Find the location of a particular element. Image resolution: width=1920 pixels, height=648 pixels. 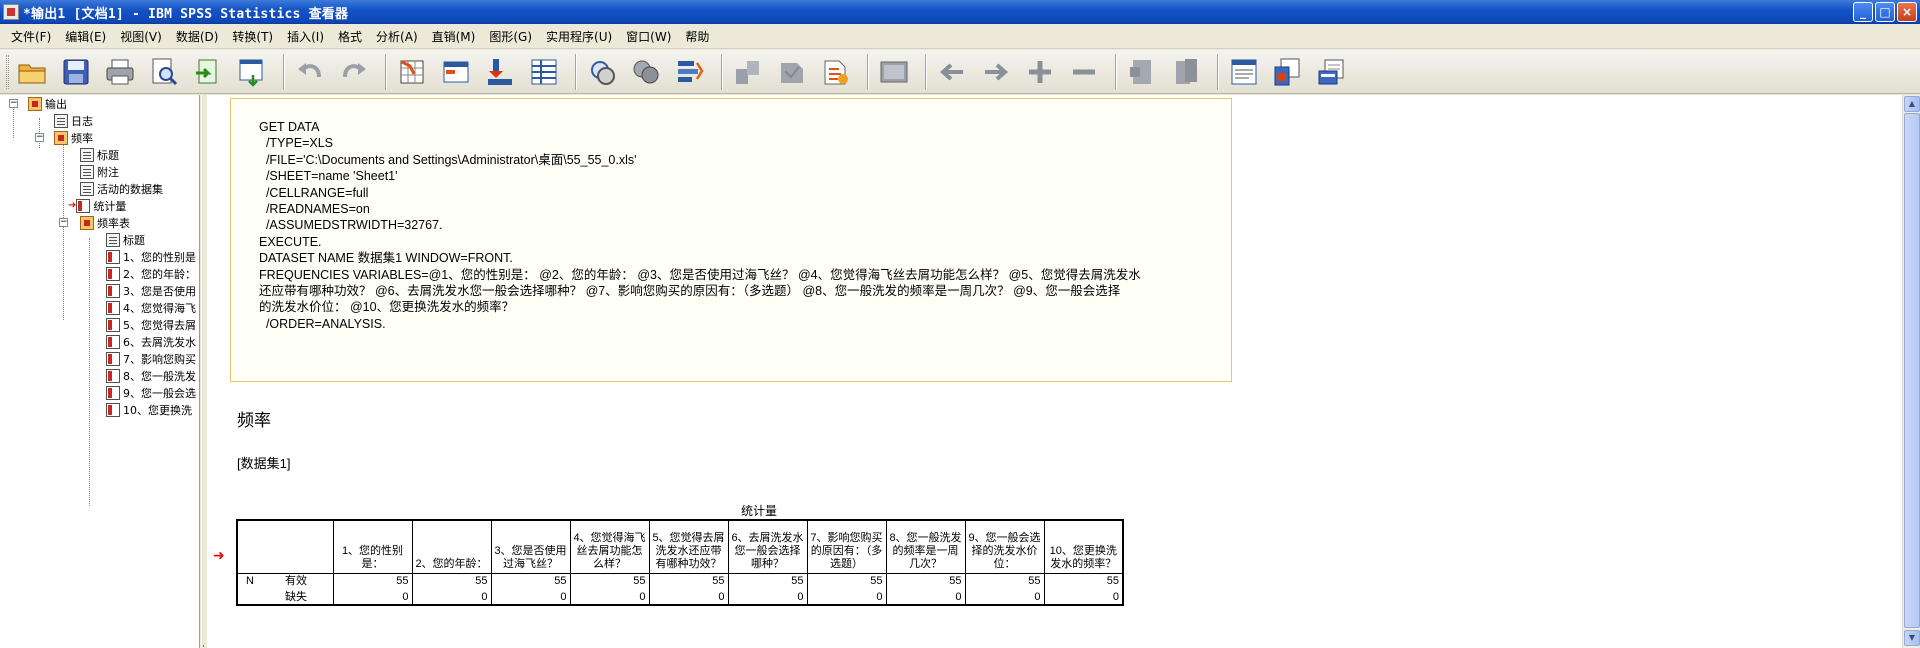

menu-file: 文件(F) is located at coordinates (31, 36).